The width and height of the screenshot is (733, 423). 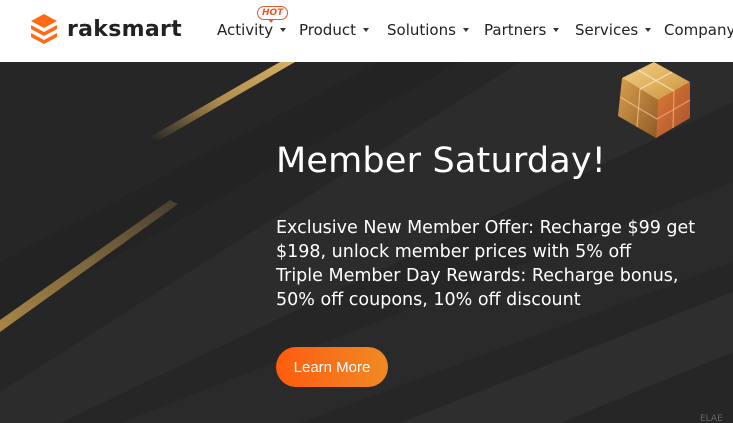 I want to click on nav-partners: Partners, so click(x=522, y=30).